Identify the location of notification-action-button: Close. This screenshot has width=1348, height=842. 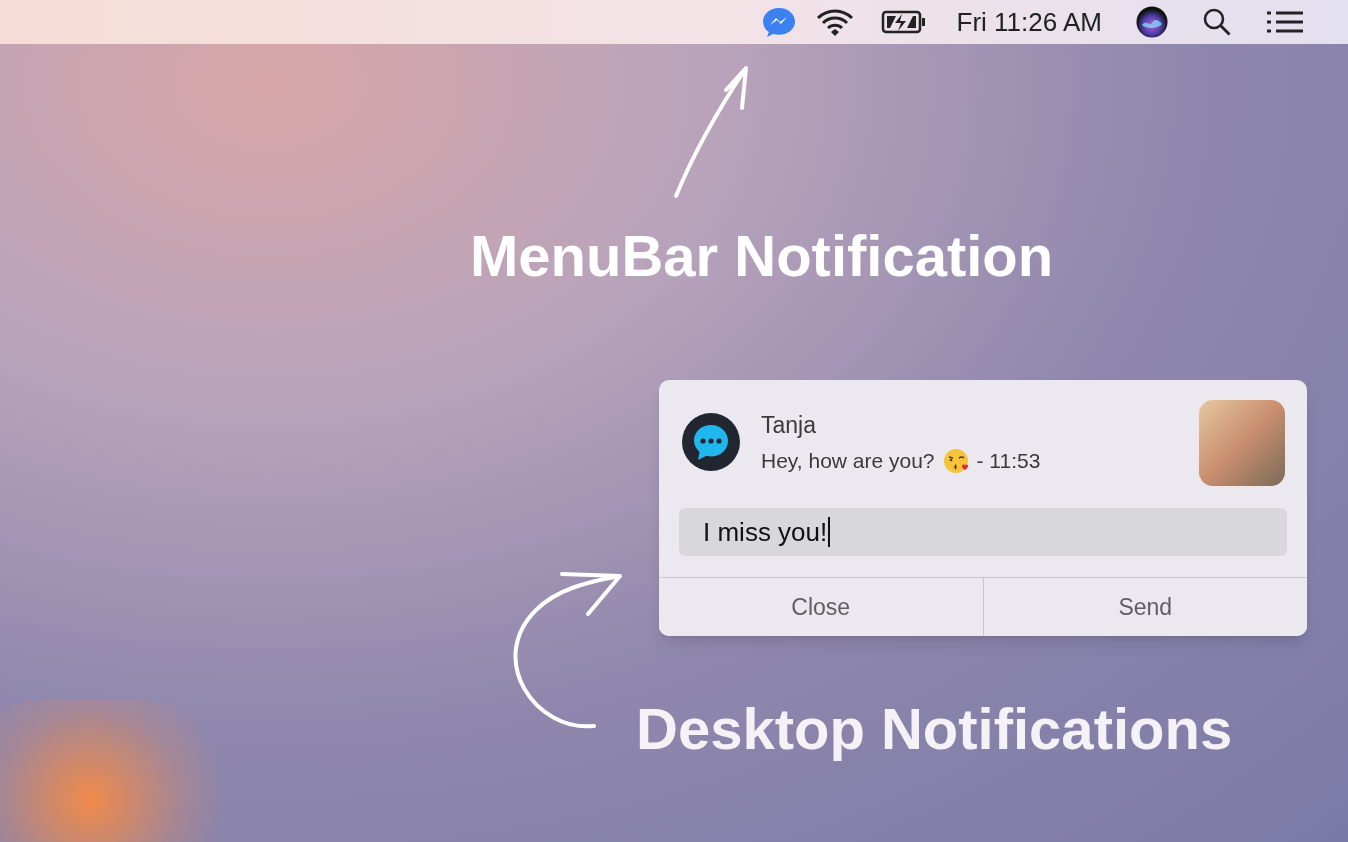
(821, 607).